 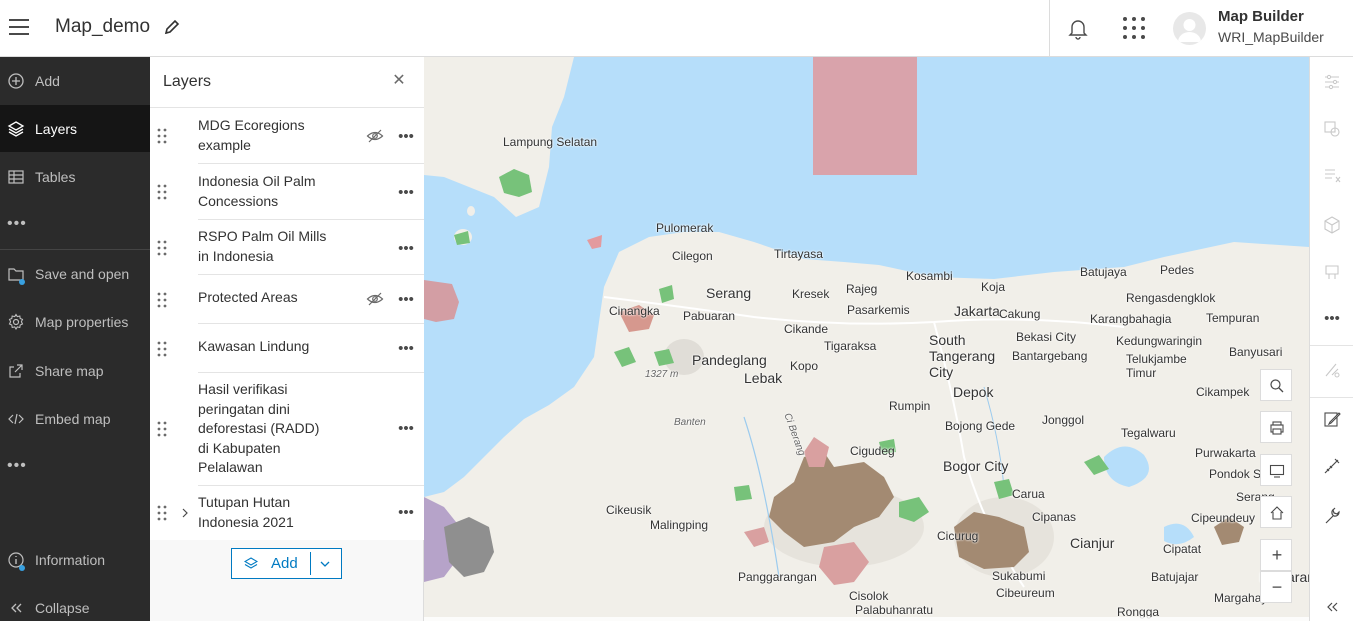 I want to click on close-icon: ✕, so click(x=399, y=81).